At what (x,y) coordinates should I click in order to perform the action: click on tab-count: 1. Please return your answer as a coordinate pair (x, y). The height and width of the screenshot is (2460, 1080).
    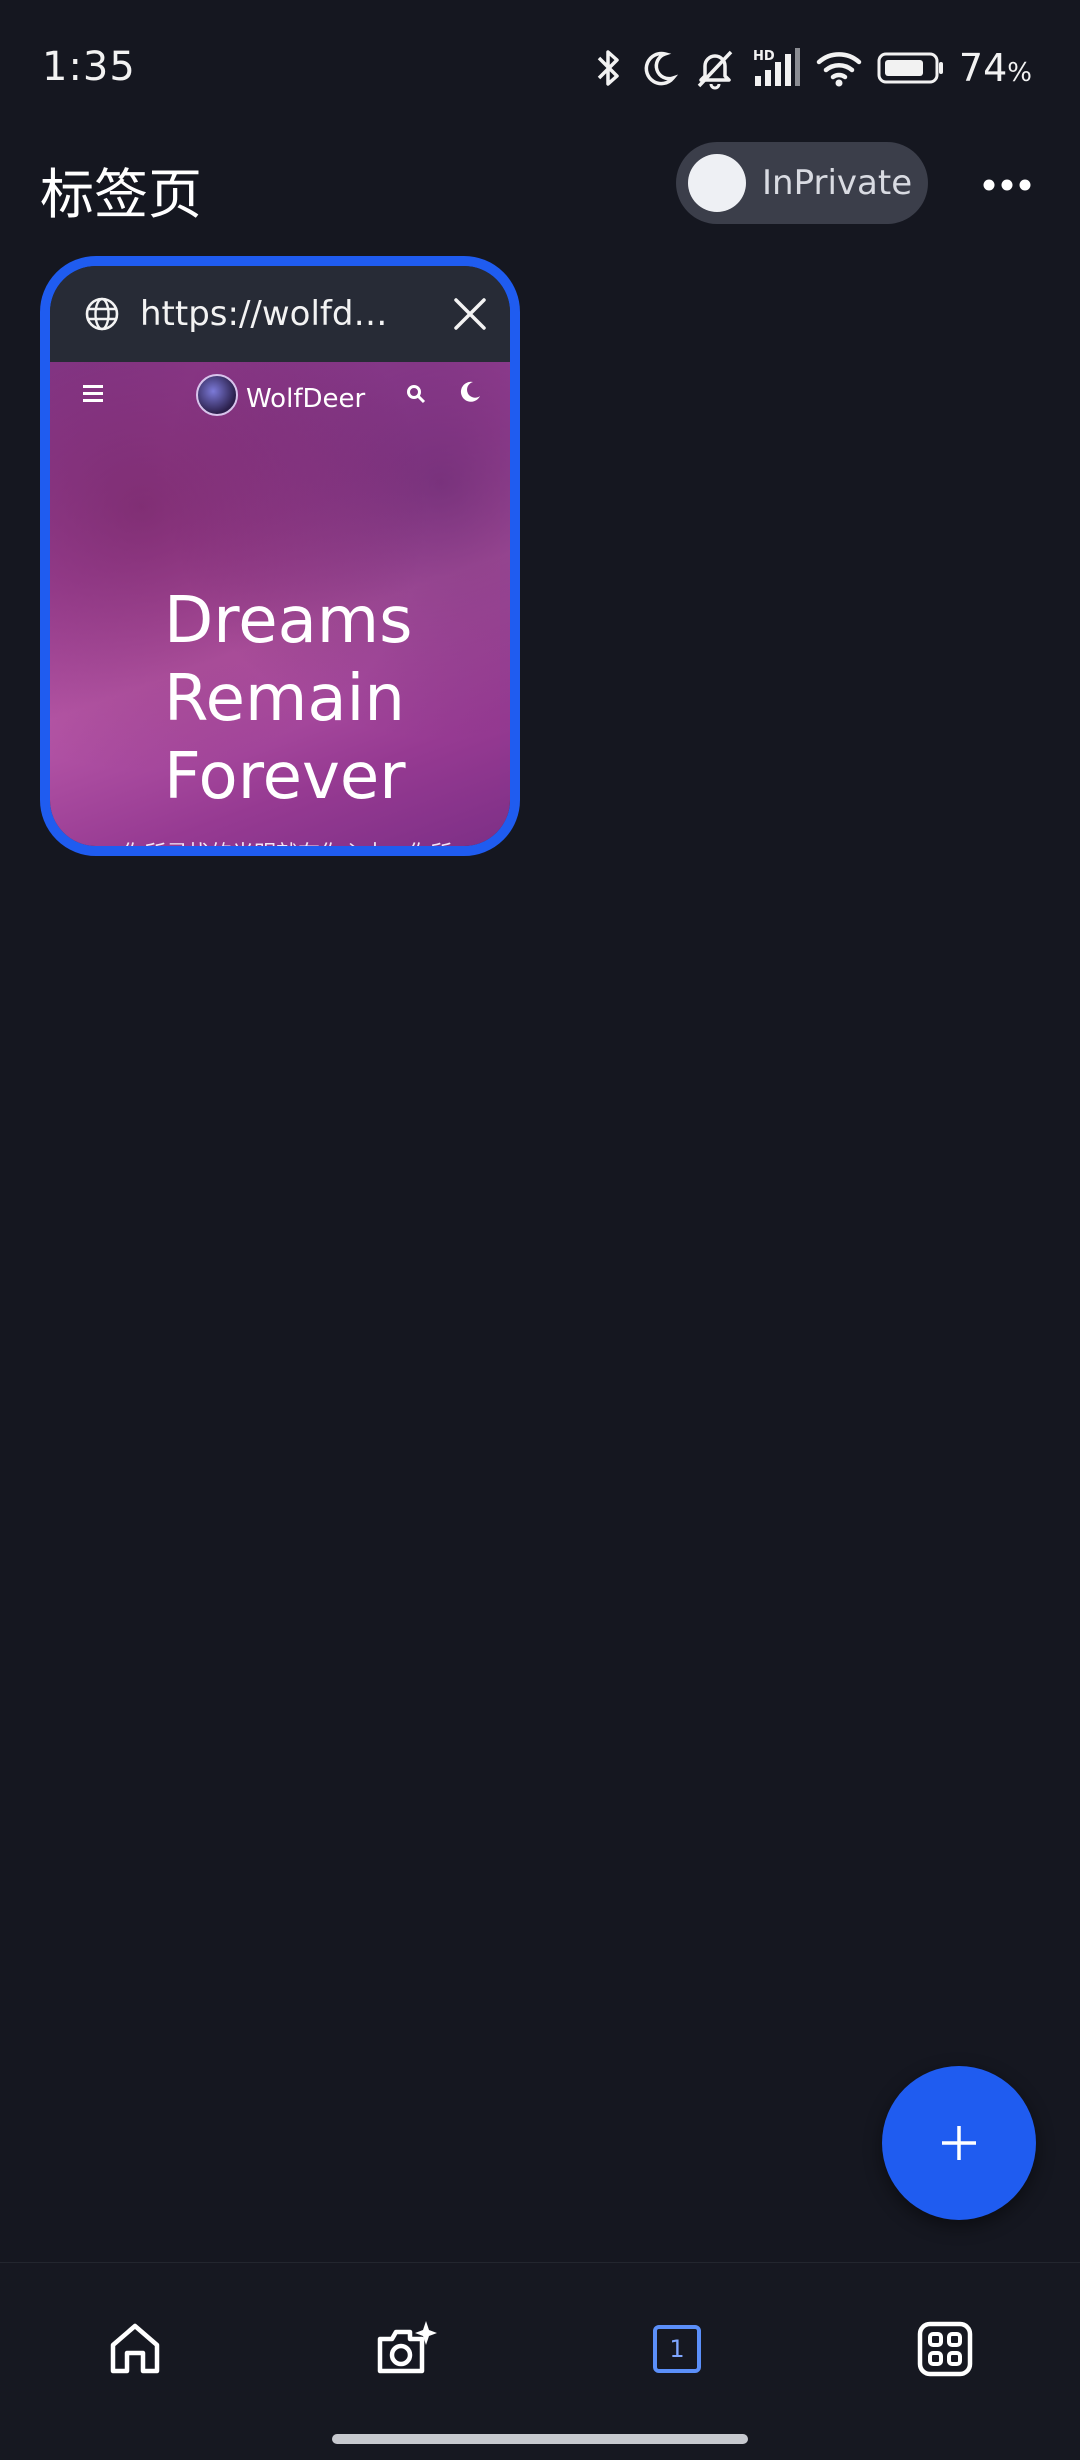
    Looking at the image, I should click on (677, 2349).